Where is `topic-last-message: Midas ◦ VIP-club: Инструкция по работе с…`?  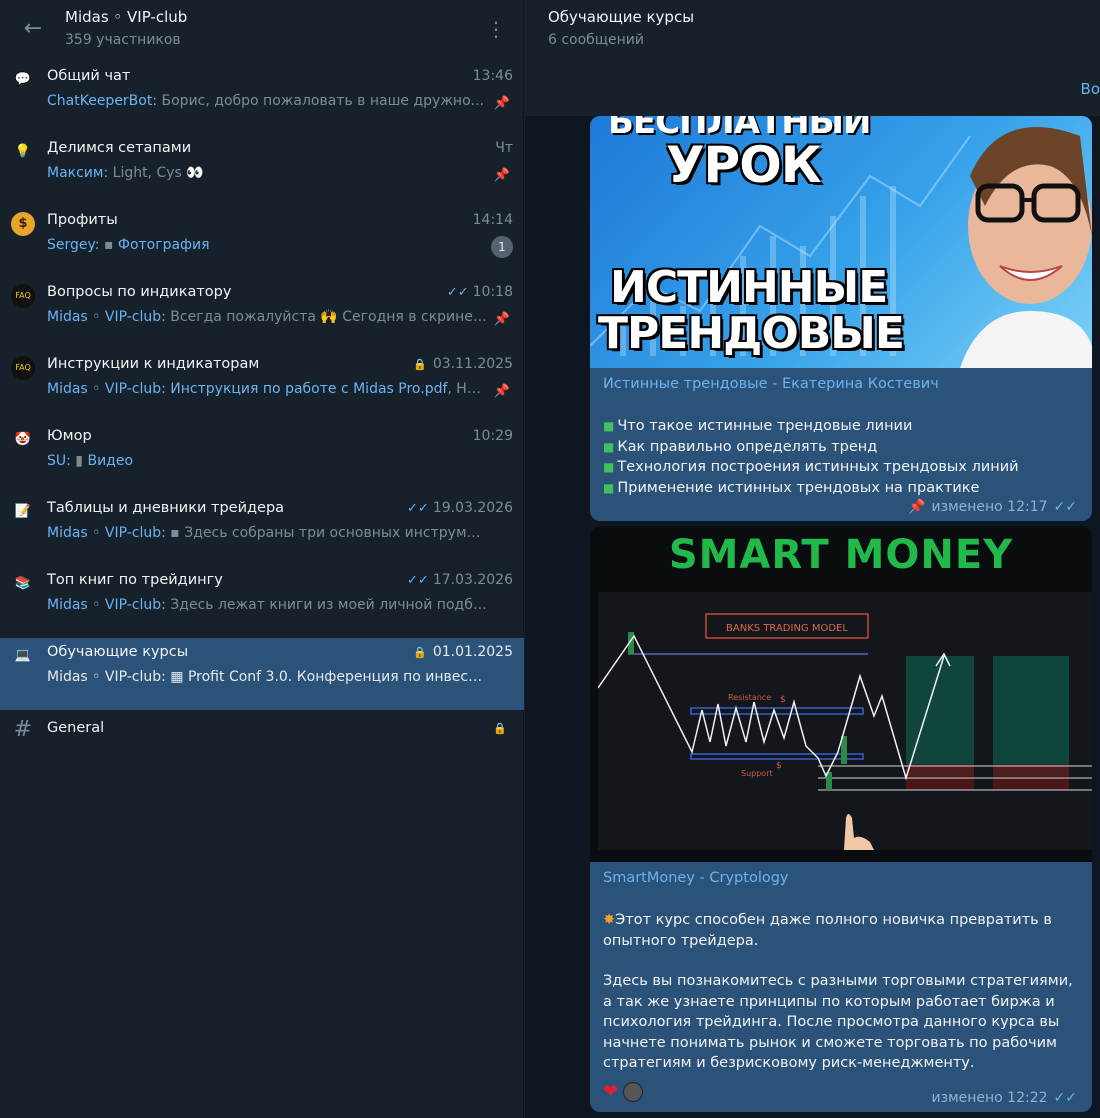 topic-last-message: Midas ◦ VIP-club: Инструкция по работе с… is located at coordinates (267, 389).